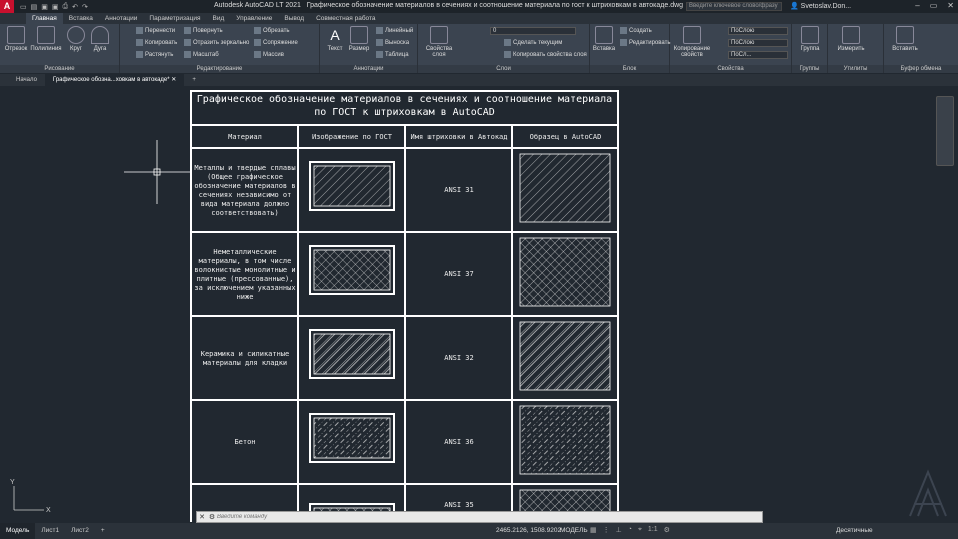  I want to click on undo-icon: ↶, so click(75, 7).